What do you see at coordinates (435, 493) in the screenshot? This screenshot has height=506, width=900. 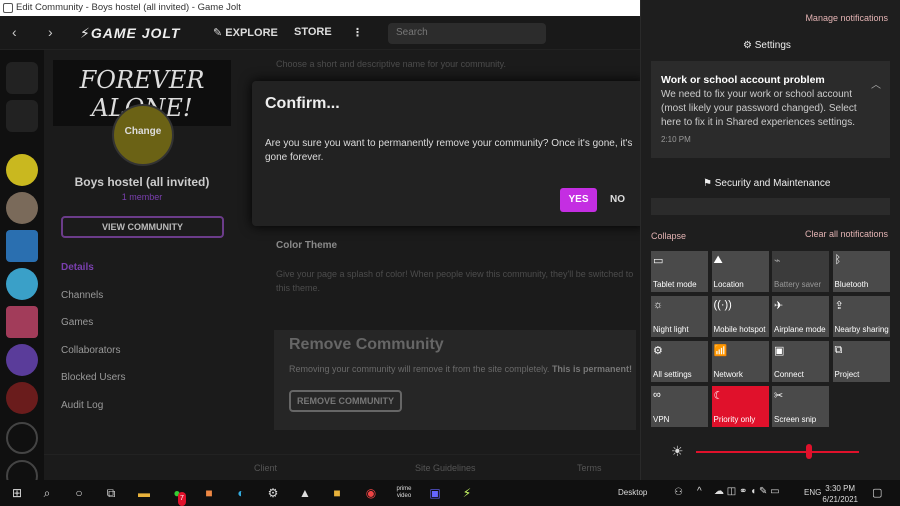 I see `teams-icon: ▣` at bounding box center [435, 493].